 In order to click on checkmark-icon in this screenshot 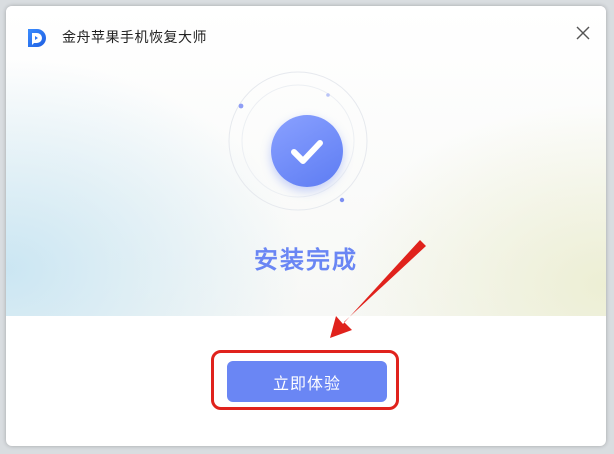, I will do `click(307, 152)`.